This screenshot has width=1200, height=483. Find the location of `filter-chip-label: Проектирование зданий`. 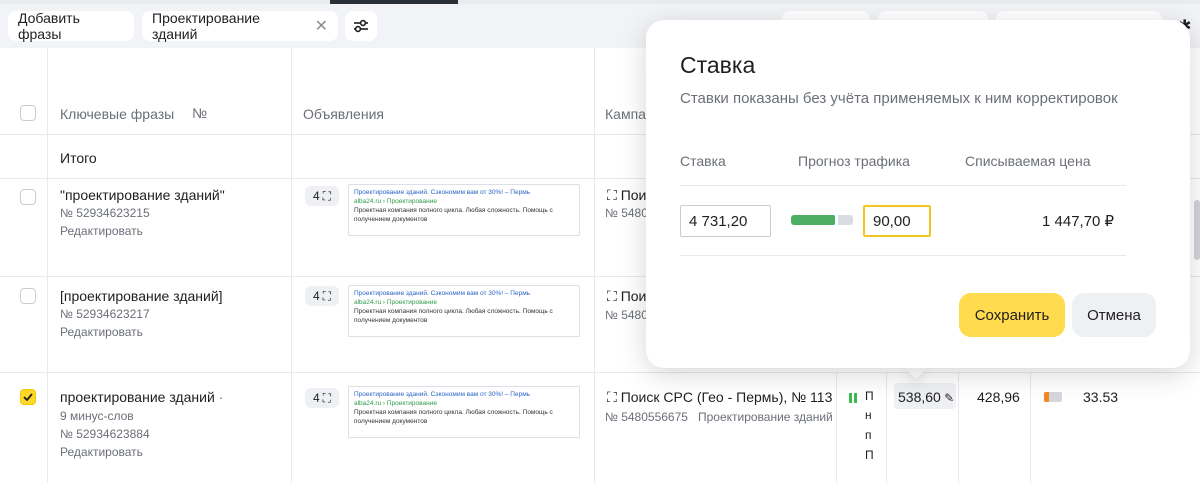

filter-chip-label: Проектирование зданий is located at coordinates (206, 26).